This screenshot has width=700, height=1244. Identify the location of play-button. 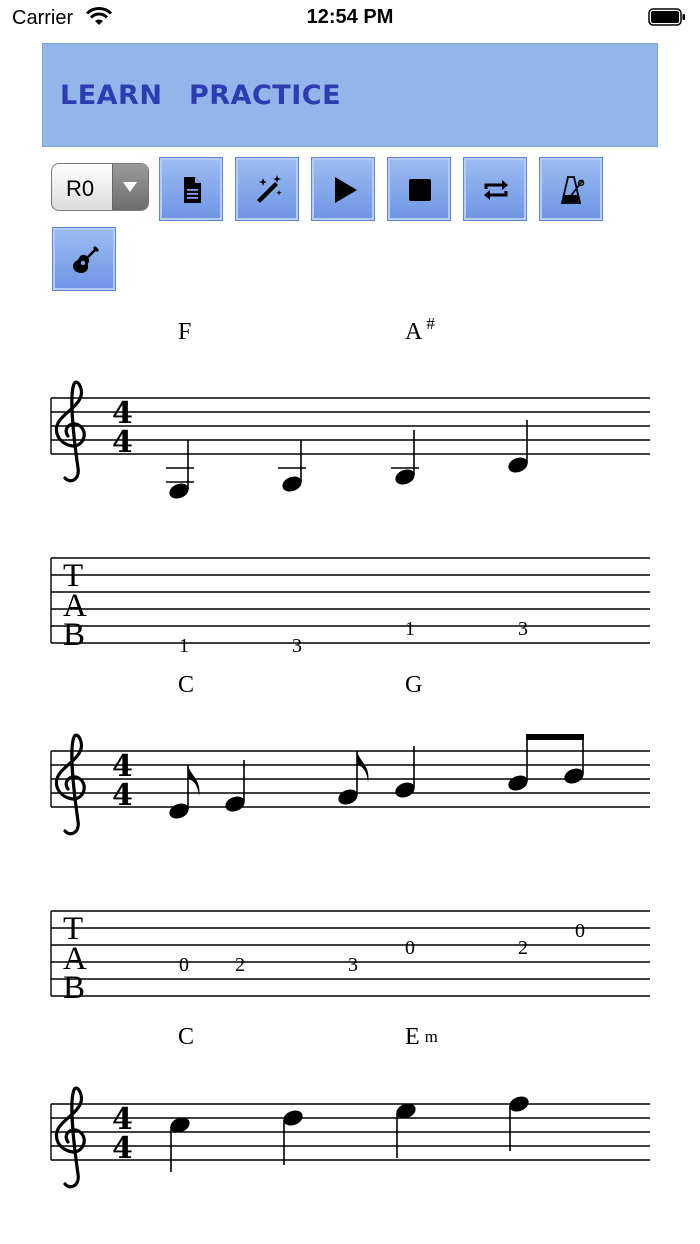
(343, 189).